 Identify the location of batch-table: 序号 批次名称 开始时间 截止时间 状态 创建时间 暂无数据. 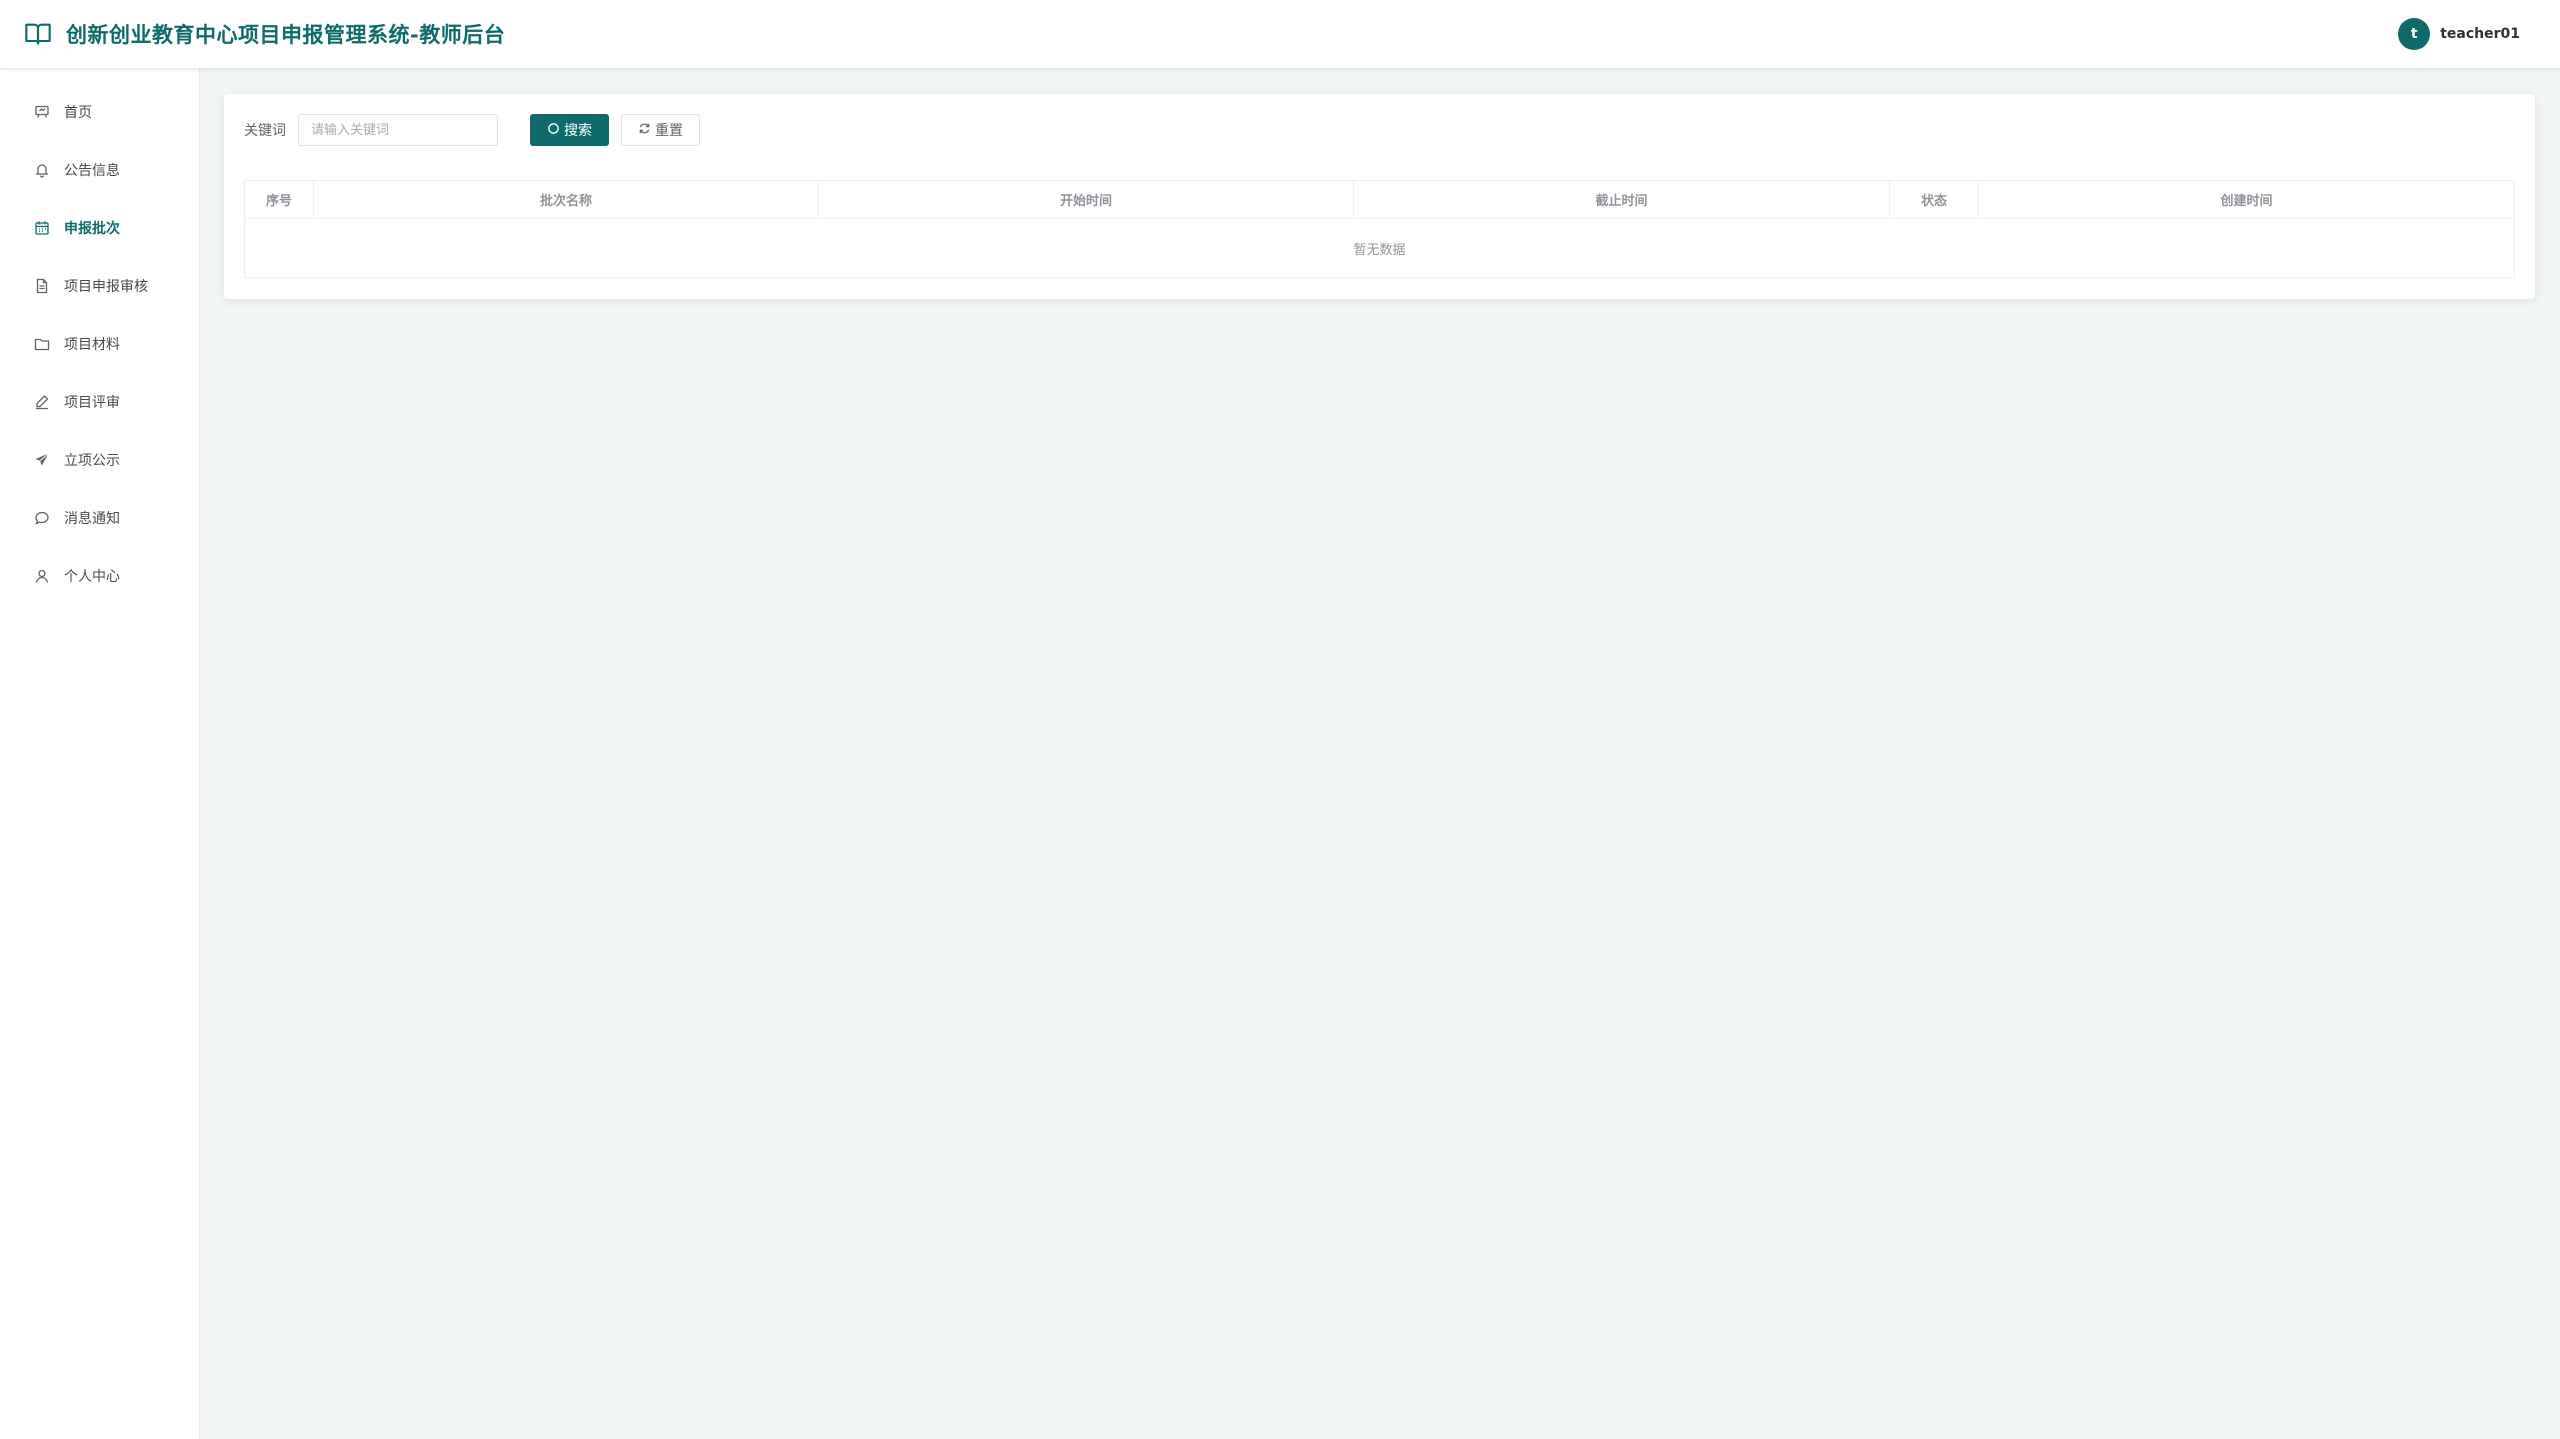
(1379, 229).